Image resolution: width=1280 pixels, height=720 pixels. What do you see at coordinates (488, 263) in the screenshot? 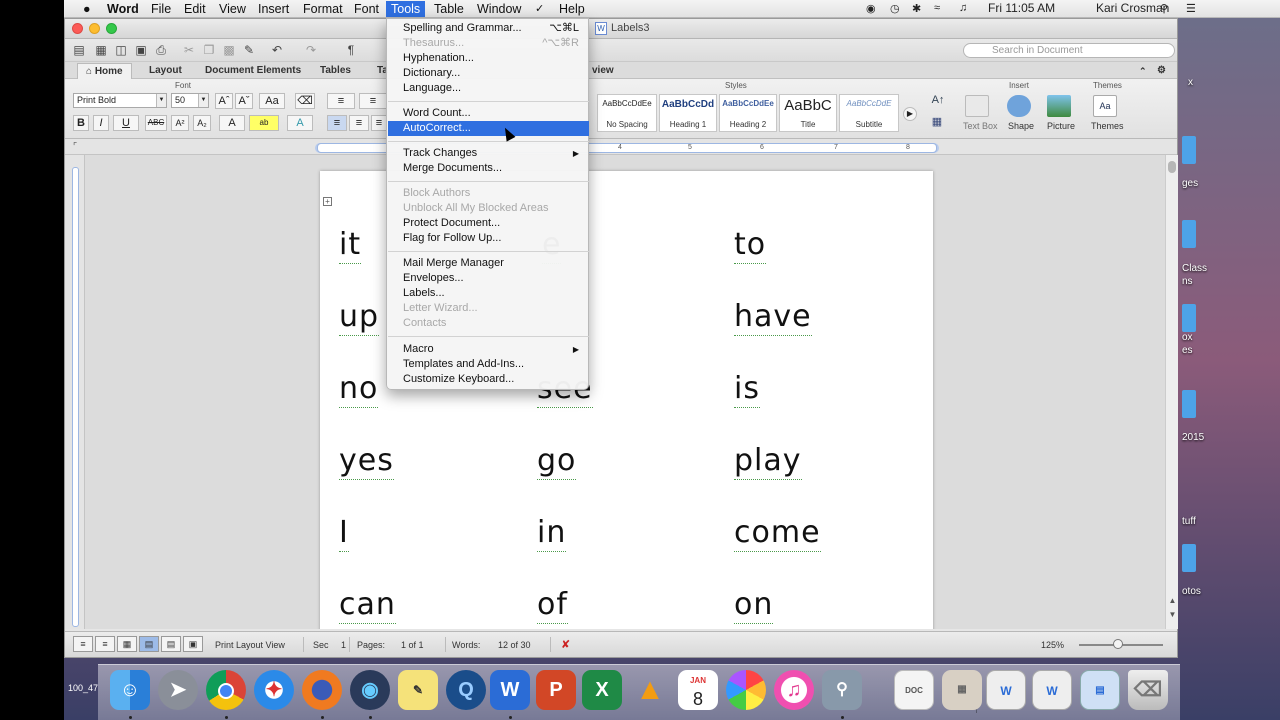
I see `menu-item-mail-merge-manager: Mail Merge Manager` at bounding box center [488, 263].